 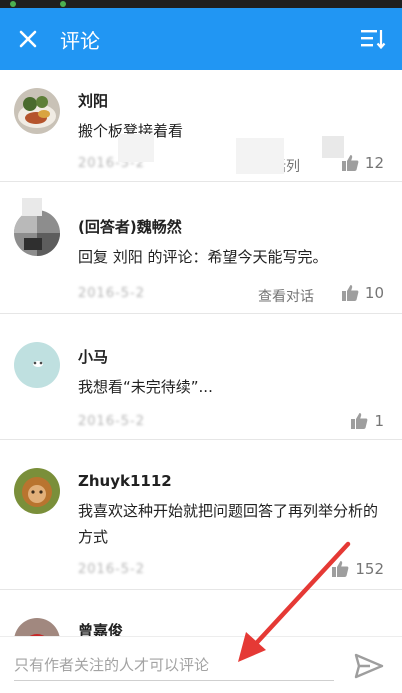 I want to click on page-title: 评论, so click(x=80, y=40).